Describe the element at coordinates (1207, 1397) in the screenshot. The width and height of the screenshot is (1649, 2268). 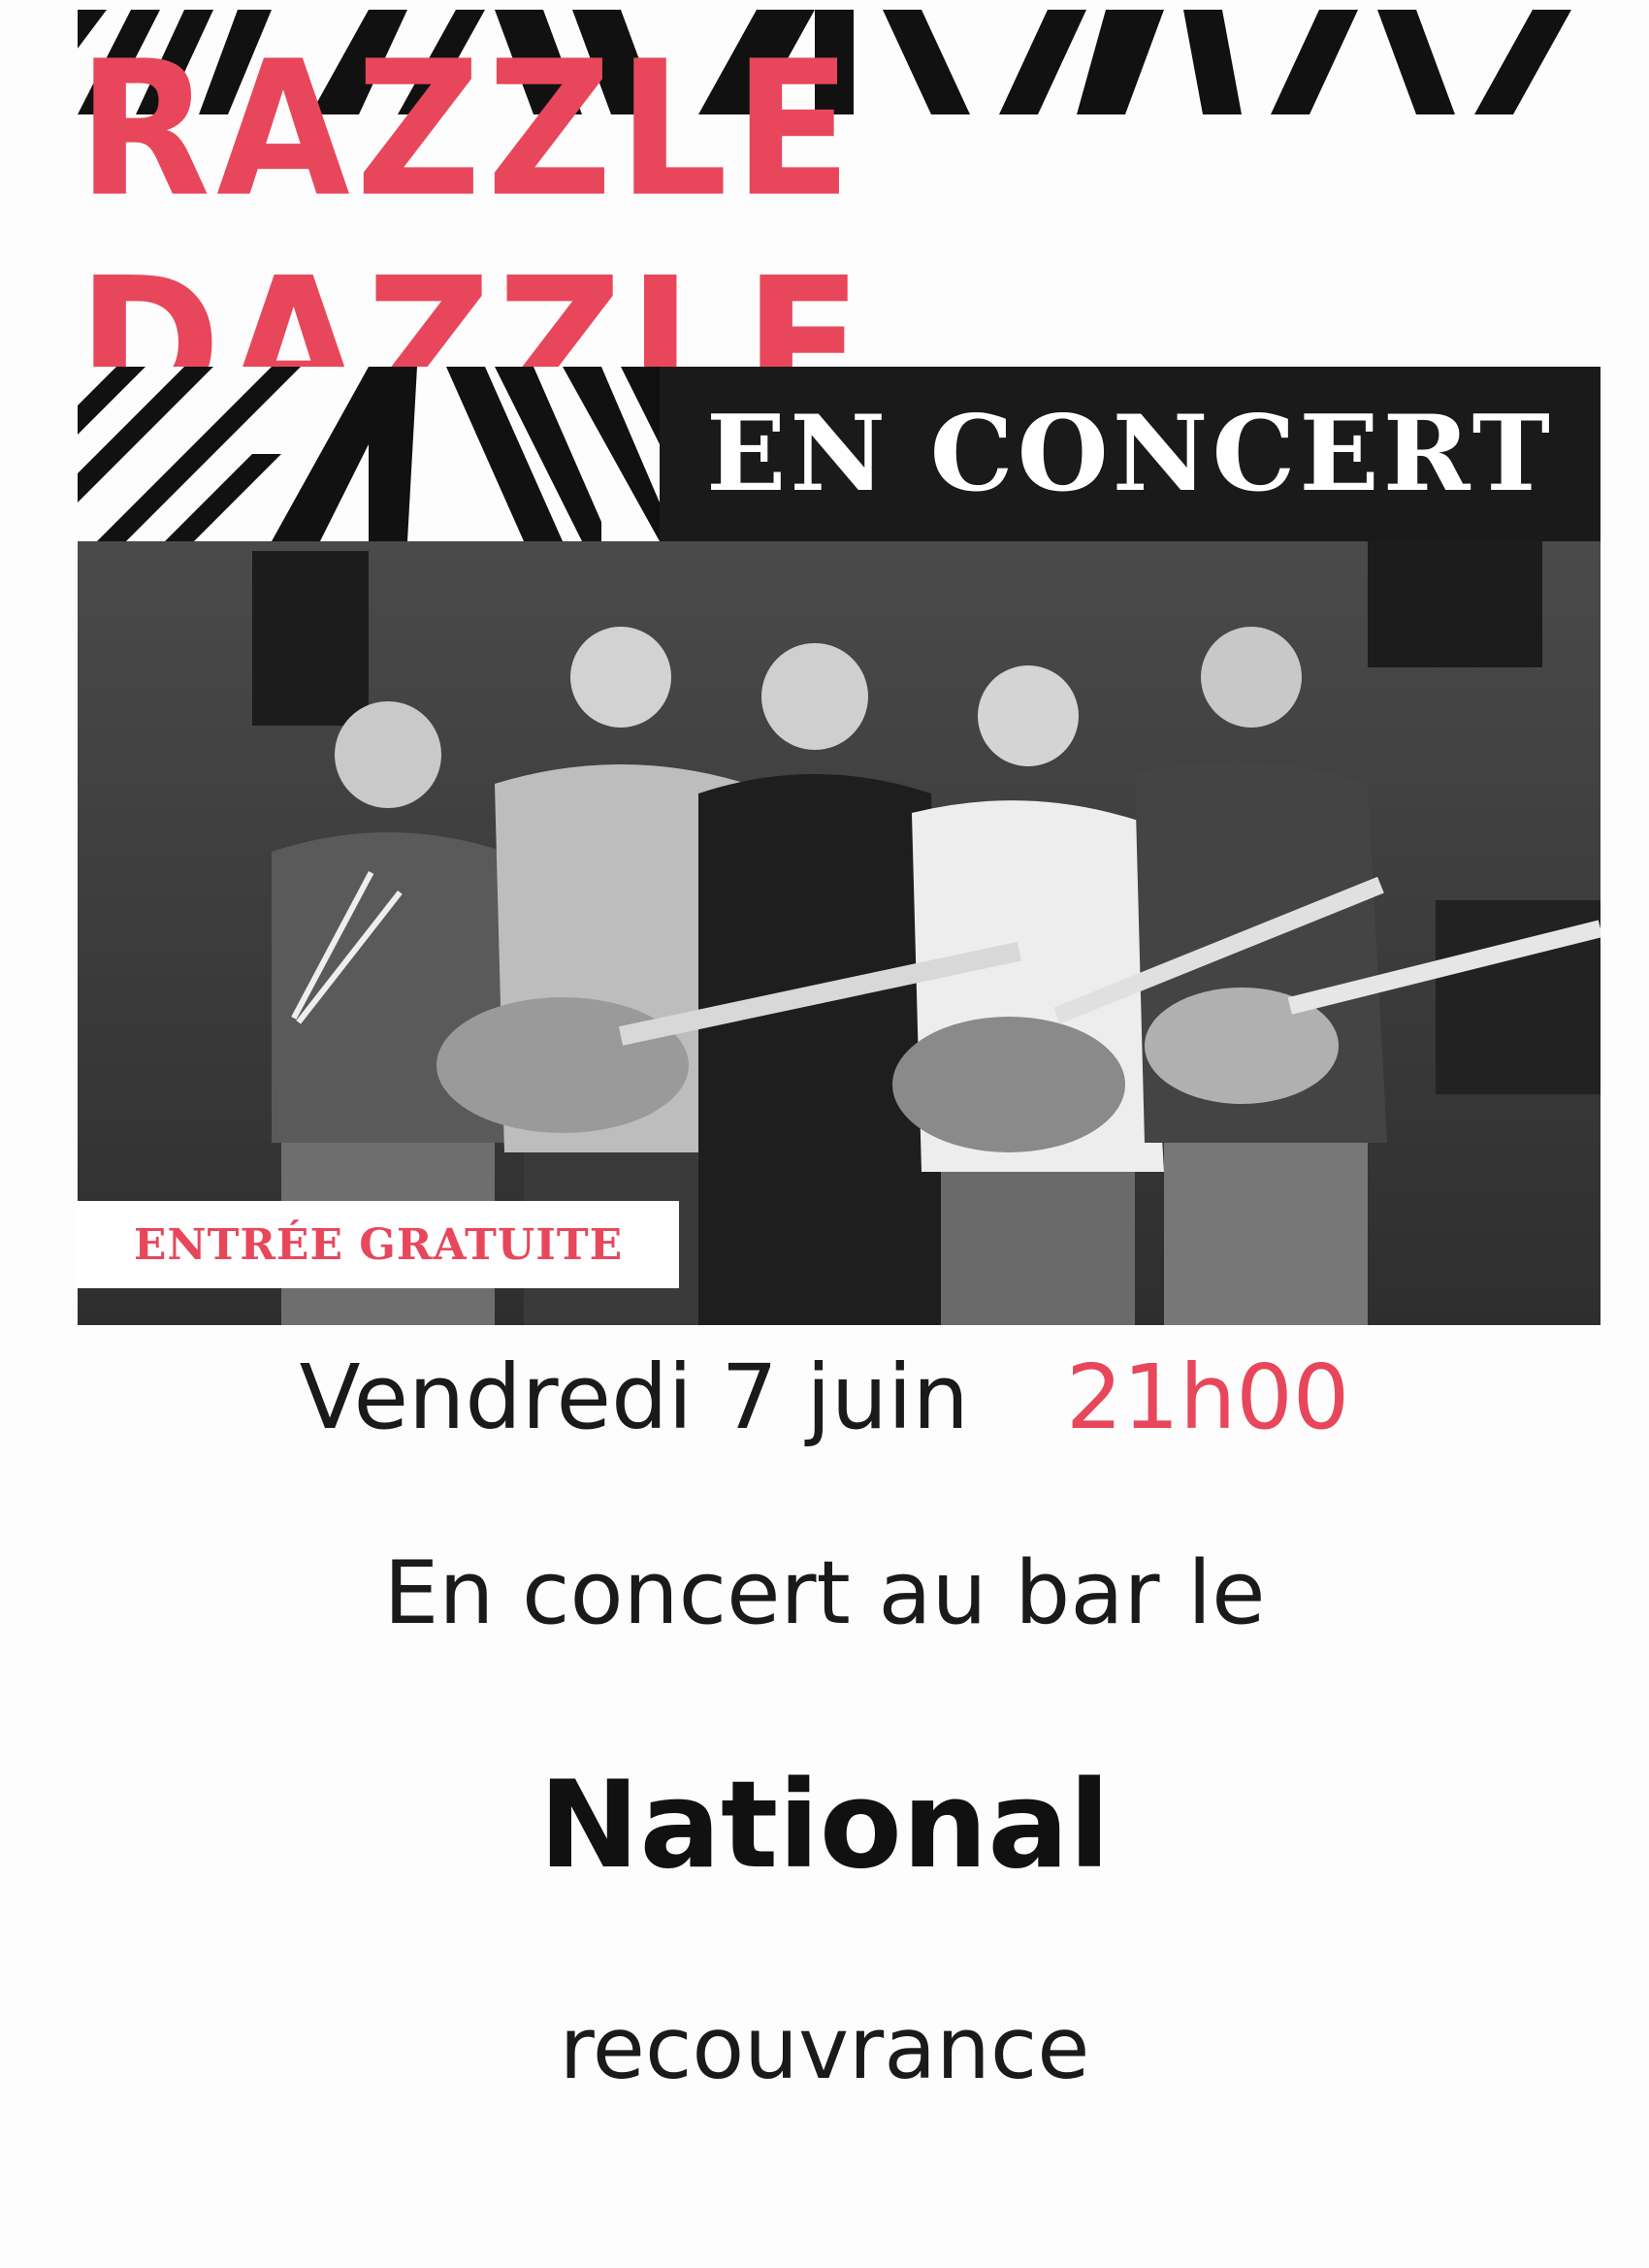
I see `event-time: 21h00` at that location.